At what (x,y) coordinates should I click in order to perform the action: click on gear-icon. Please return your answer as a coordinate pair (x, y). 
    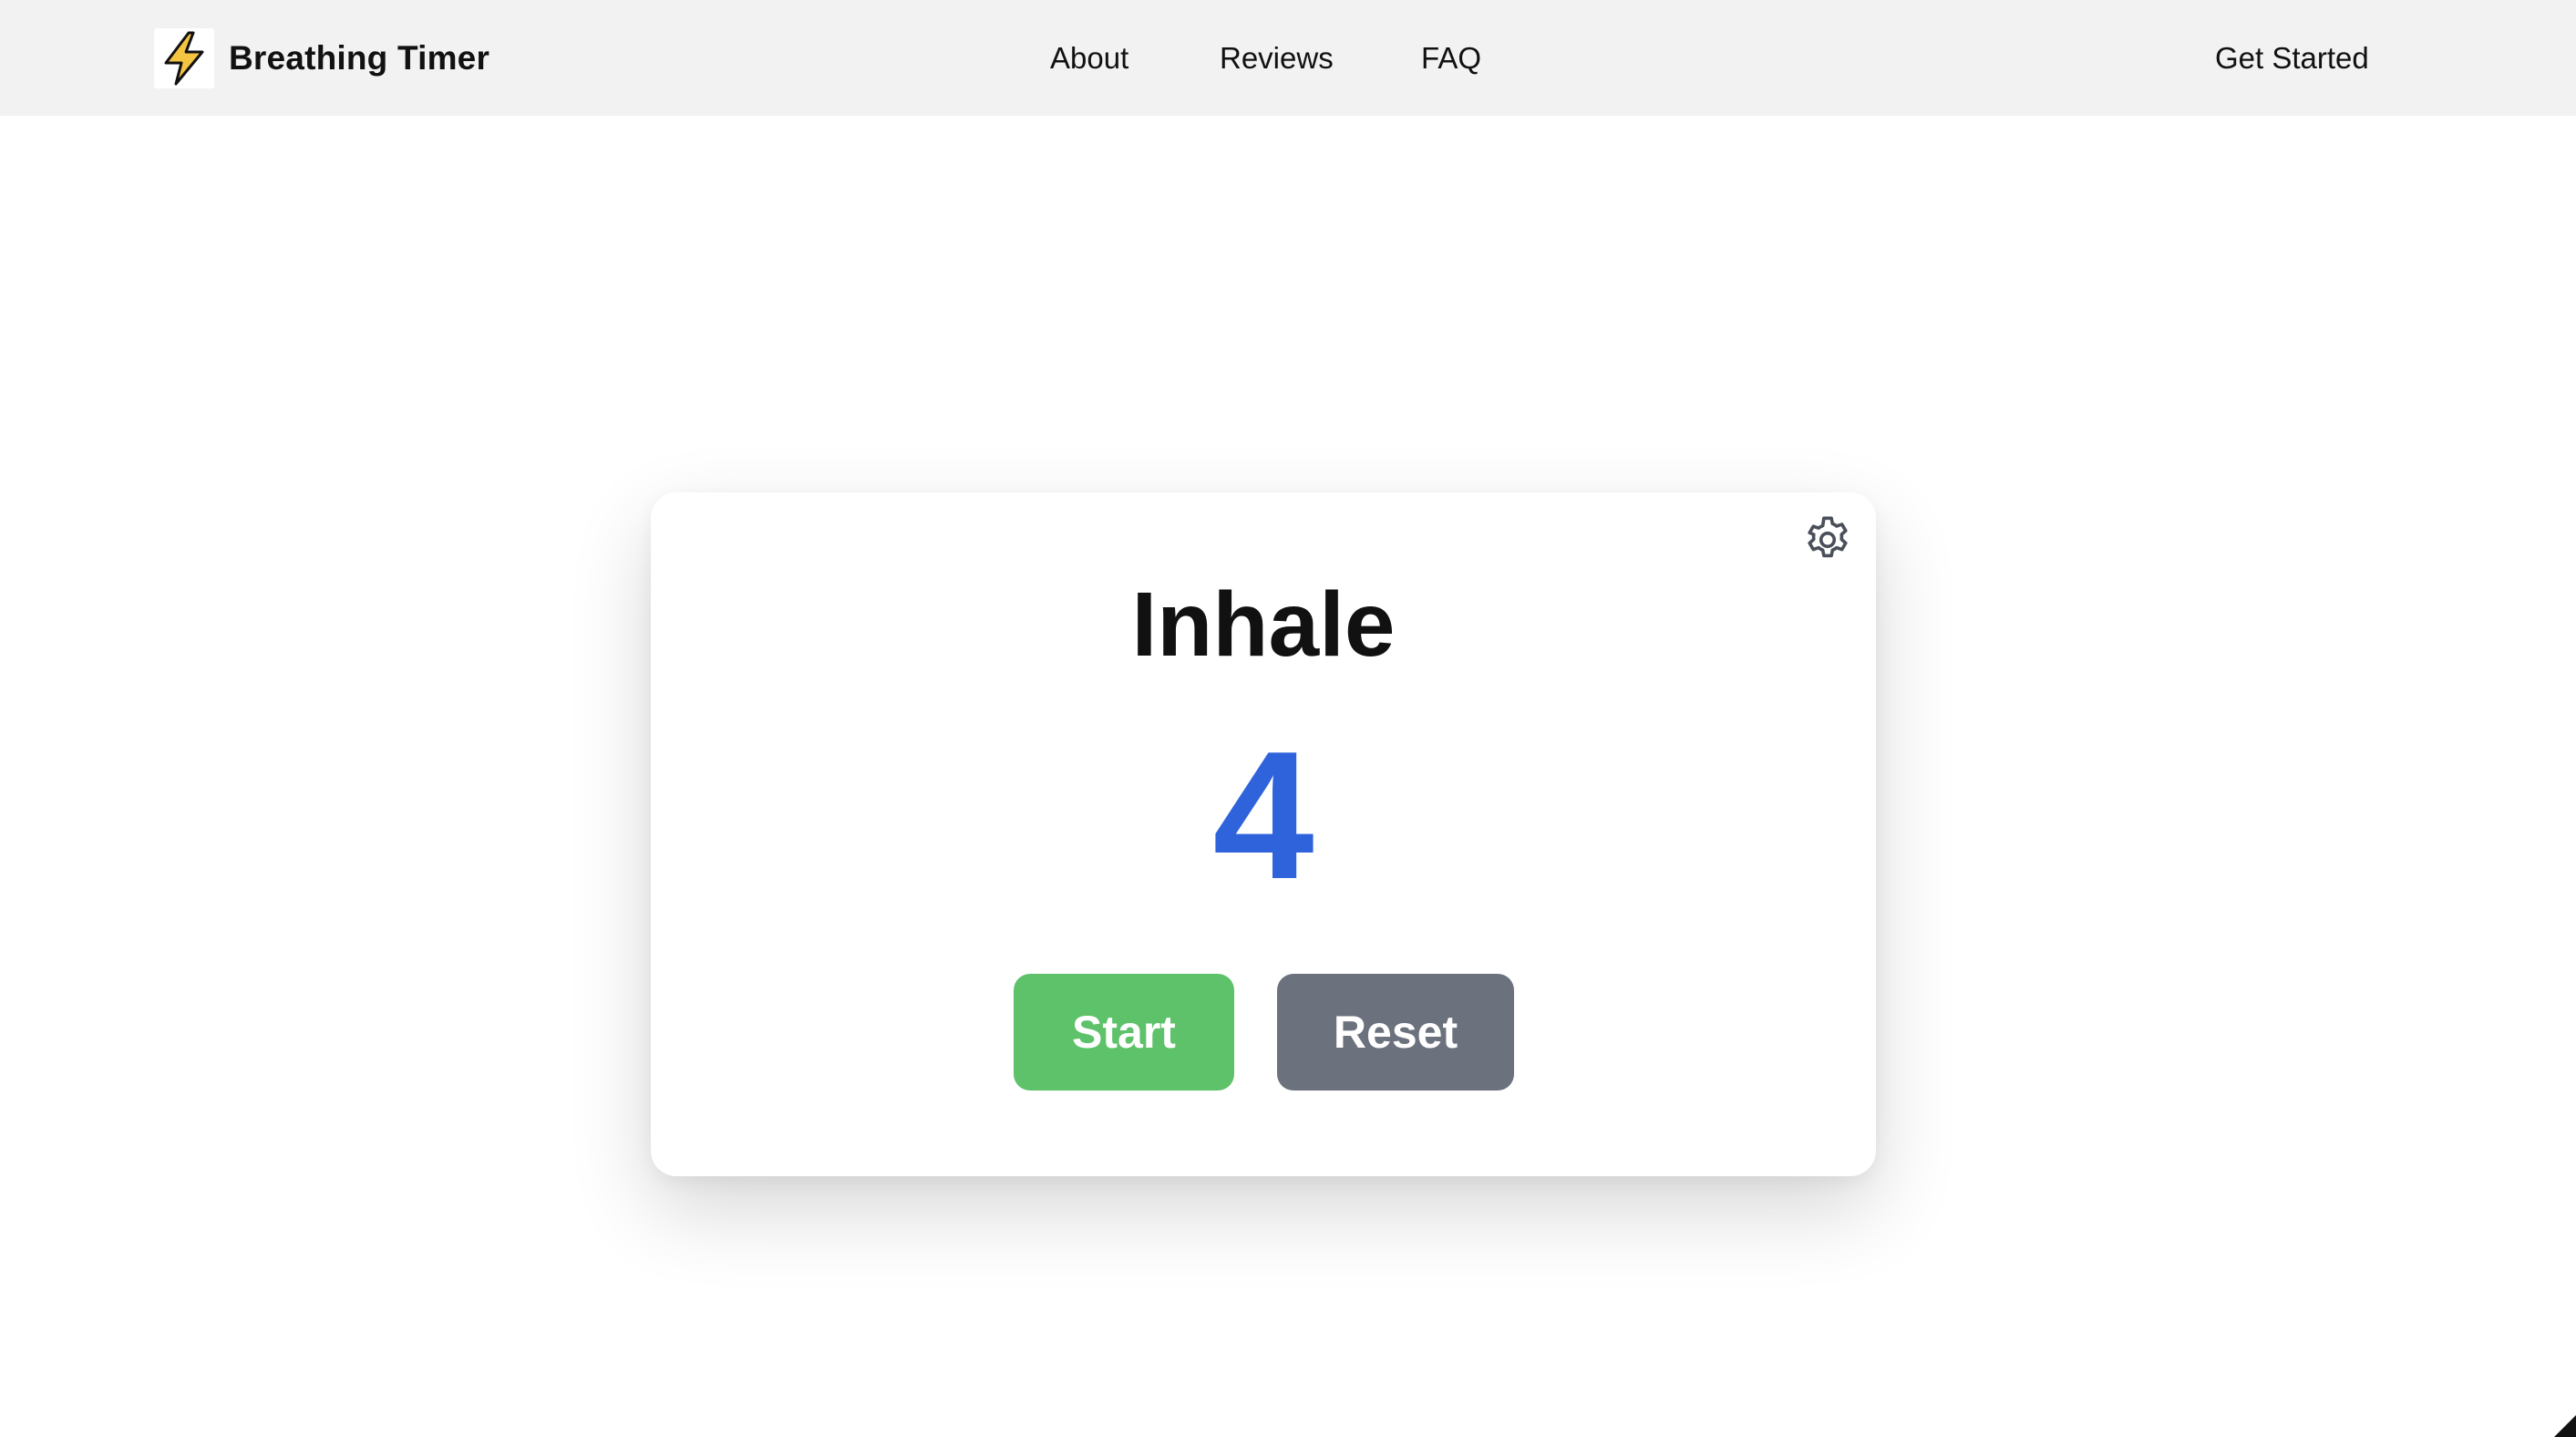
    Looking at the image, I should click on (1827, 541).